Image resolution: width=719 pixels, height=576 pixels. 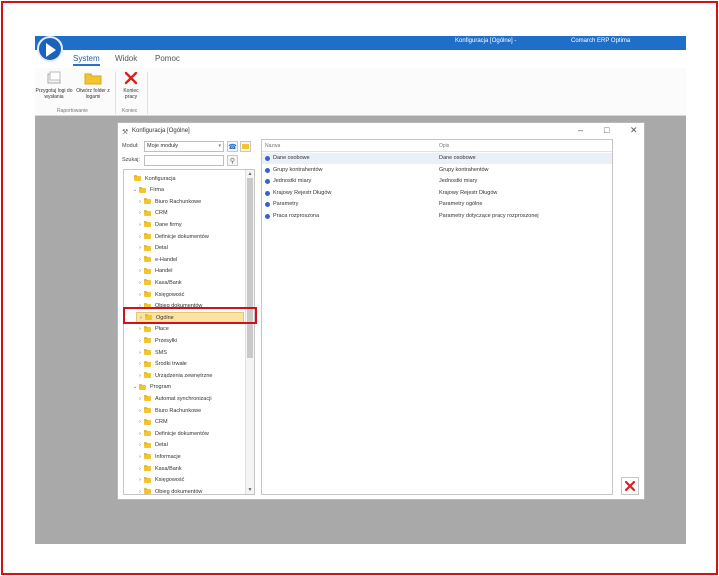 What do you see at coordinates (190, 352) in the screenshot?
I see `tree-item: › SMS` at bounding box center [190, 352].